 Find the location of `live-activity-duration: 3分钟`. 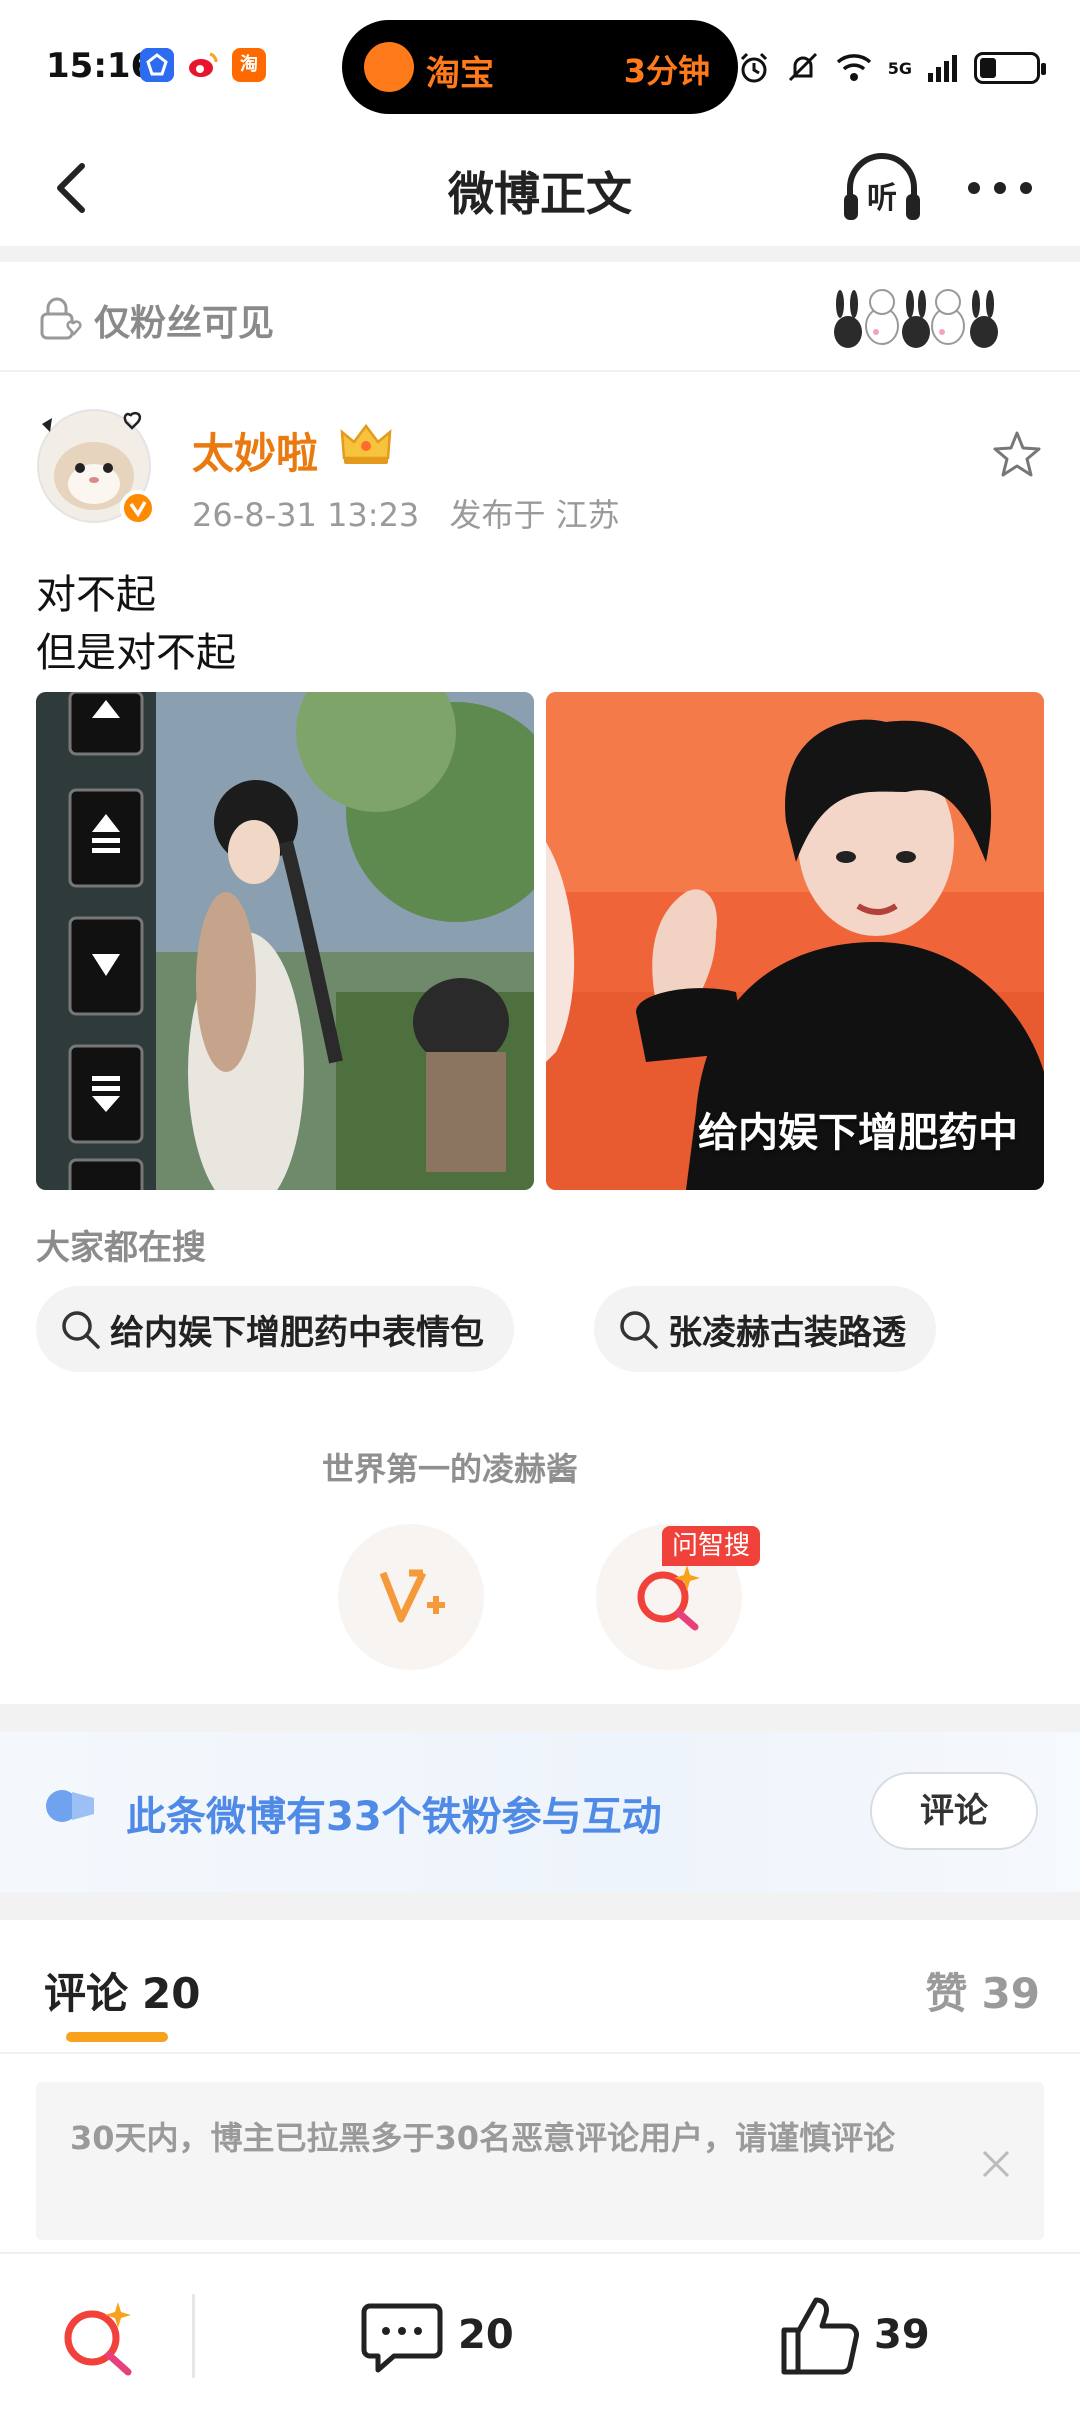

live-activity-duration: 3分钟 is located at coordinates (666, 71).